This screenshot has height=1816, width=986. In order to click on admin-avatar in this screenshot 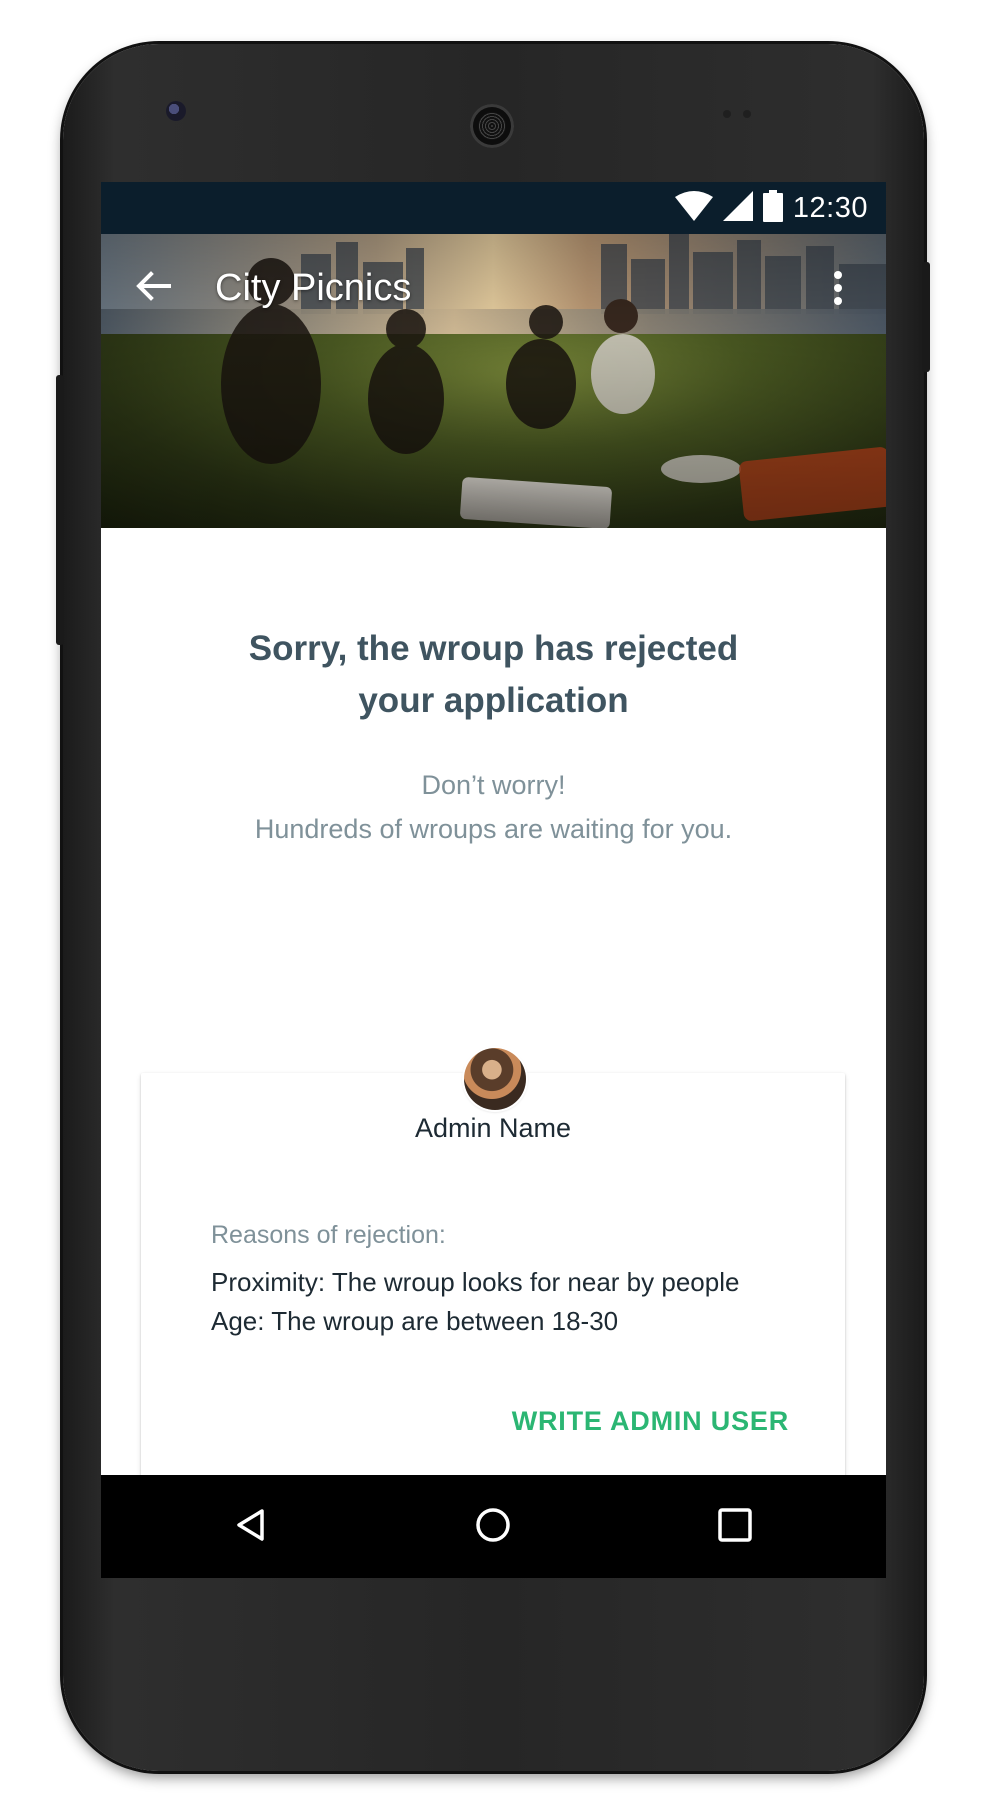, I will do `click(495, 1079)`.